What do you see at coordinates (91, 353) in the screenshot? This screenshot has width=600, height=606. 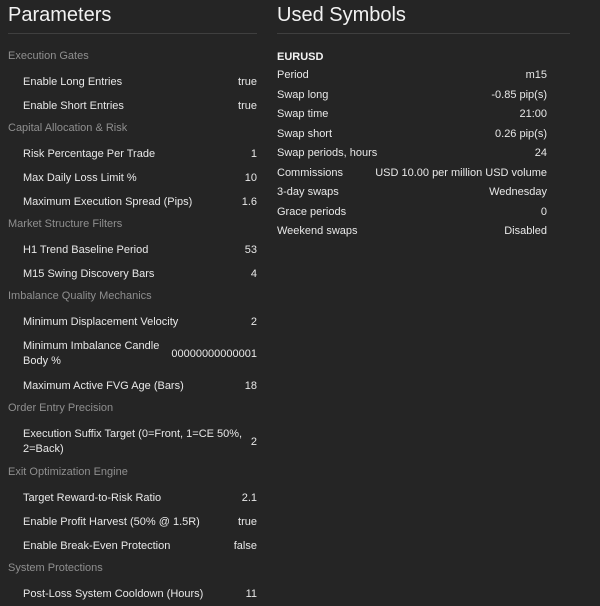 I see `param-label: Minimum Imbalance Candle Body %` at bounding box center [91, 353].